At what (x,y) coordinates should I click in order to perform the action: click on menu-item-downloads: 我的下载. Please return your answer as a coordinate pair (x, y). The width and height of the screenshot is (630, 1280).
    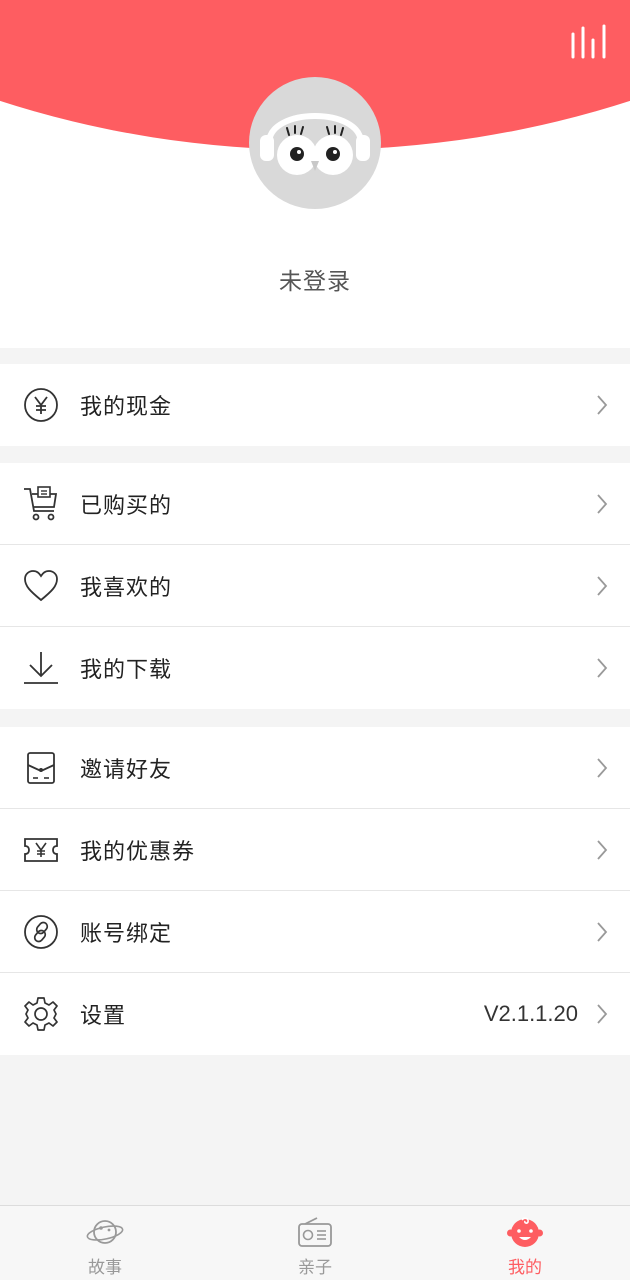
    Looking at the image, I should click on (315, 668).